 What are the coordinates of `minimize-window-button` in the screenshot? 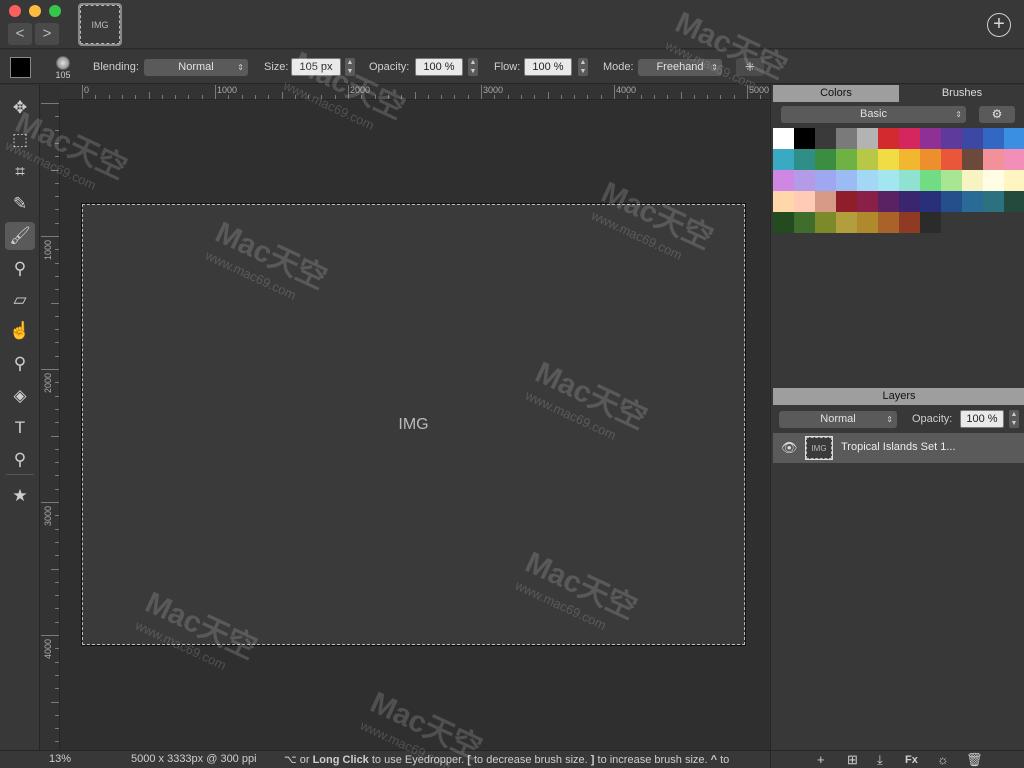 It's located at (35, 11).